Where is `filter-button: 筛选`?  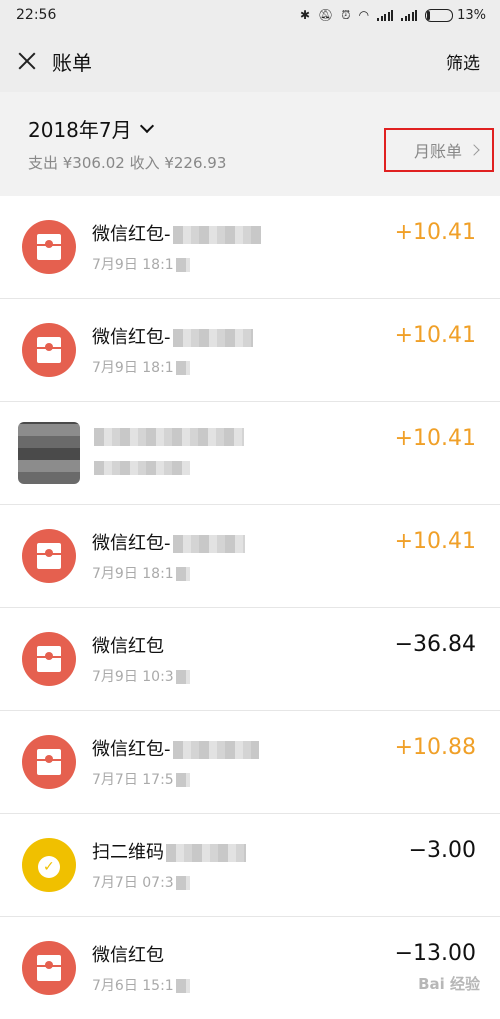 filter-button: 筛选 is located at coordinates (463, 61).